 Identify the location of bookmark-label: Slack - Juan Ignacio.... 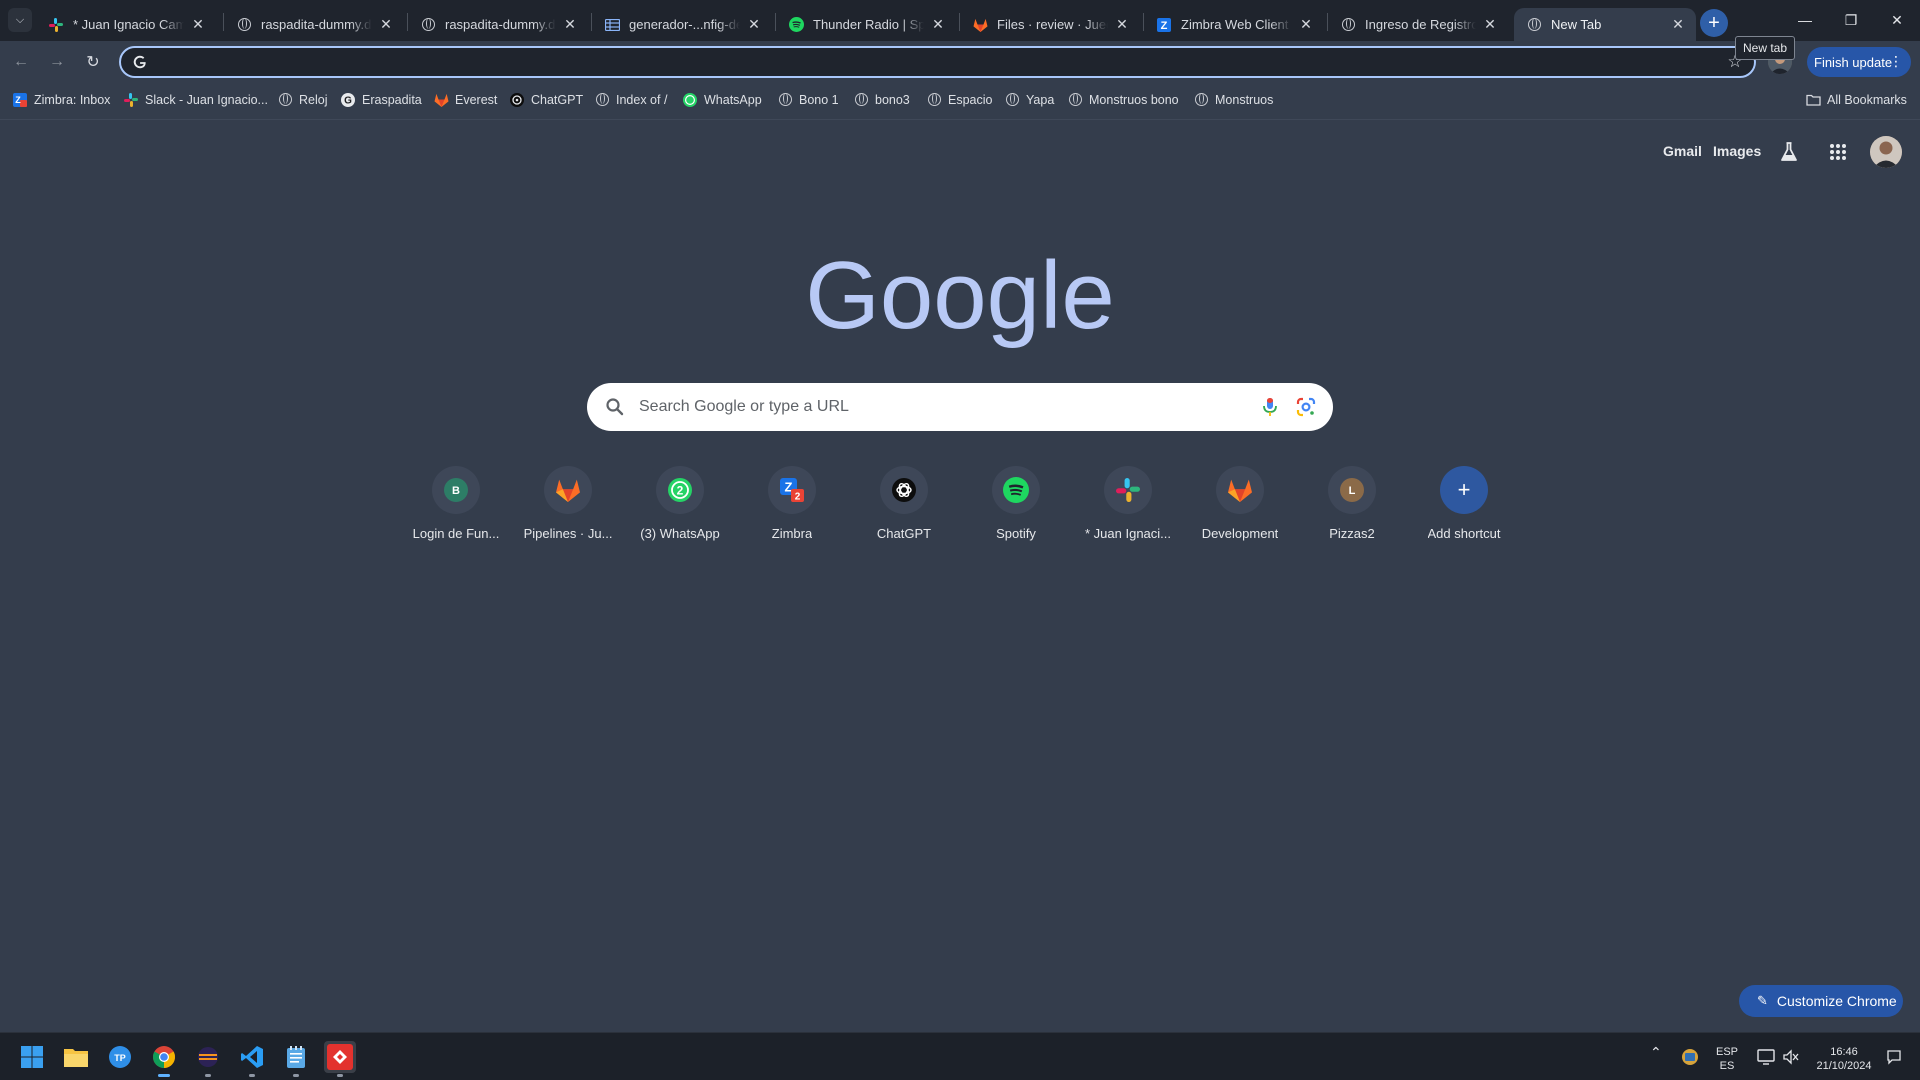
(206, 99).